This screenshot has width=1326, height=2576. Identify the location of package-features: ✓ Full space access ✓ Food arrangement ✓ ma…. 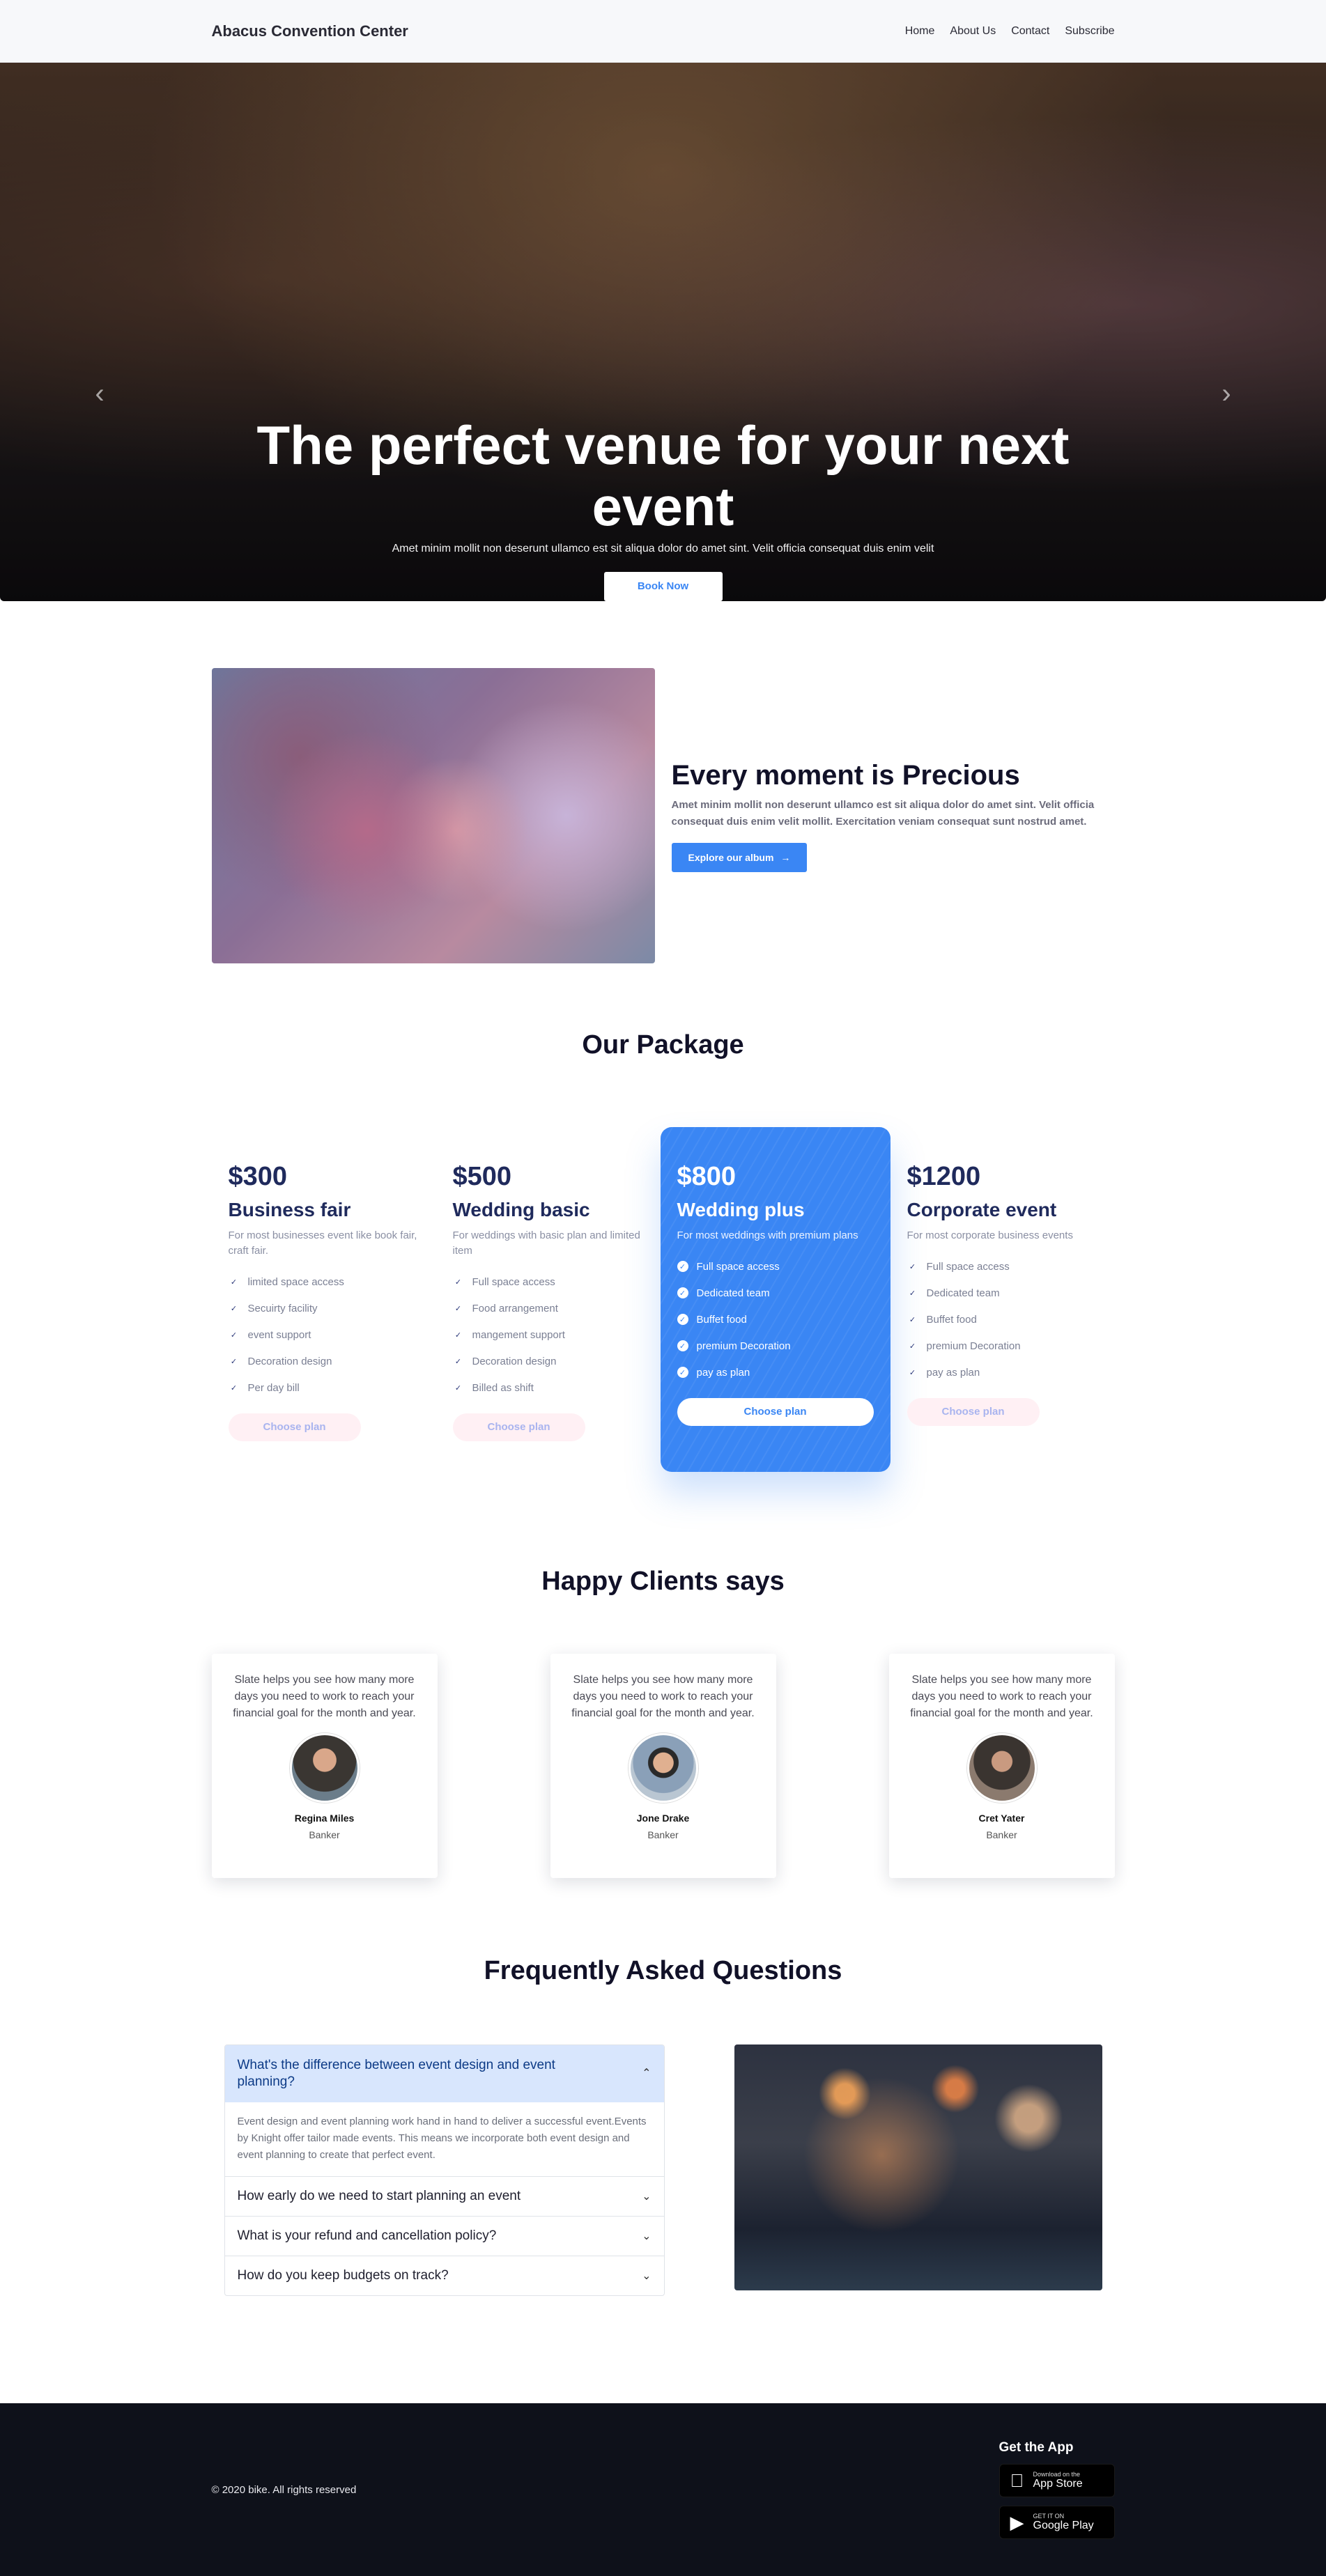
(548, 1334).